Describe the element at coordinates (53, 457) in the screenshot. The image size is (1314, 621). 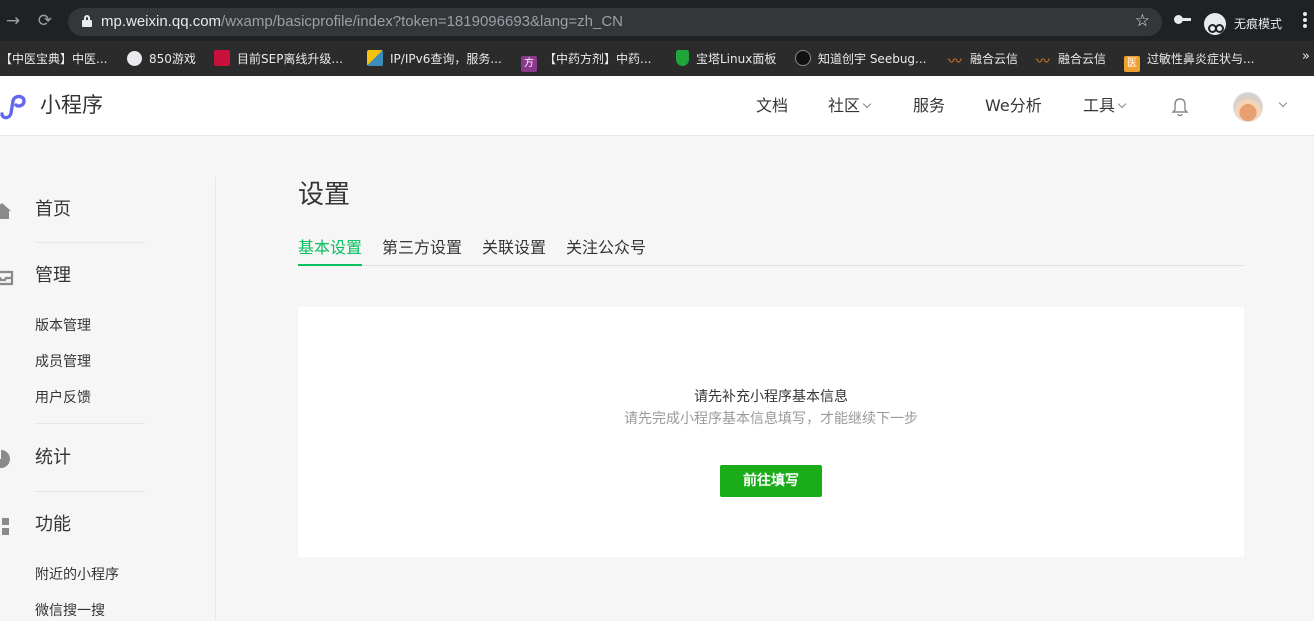
I see `sidebar-group-label: 统计` at that location.